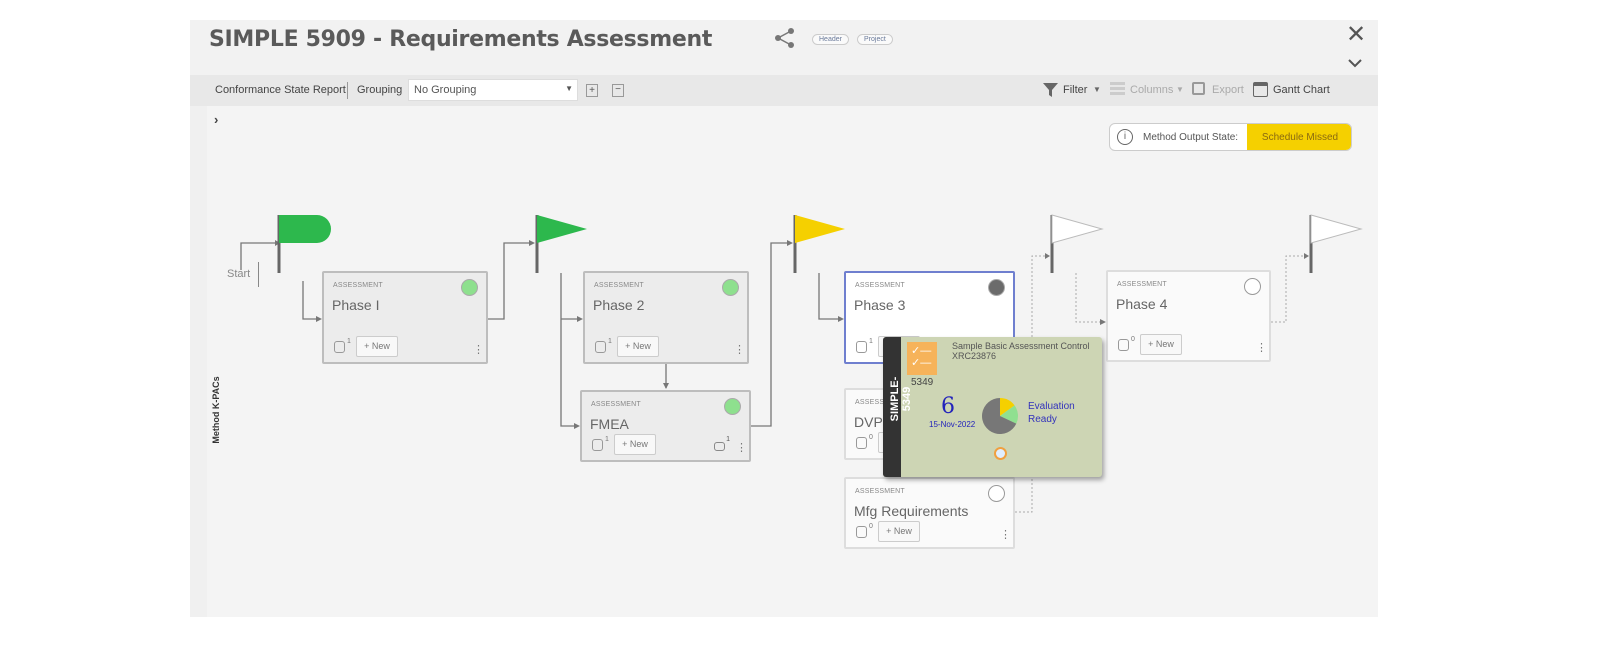 The image size is (1600, 650). Describe the element at coordinates (619, 305) in the screenshot. I see `card-name: Phase 2` at that location.